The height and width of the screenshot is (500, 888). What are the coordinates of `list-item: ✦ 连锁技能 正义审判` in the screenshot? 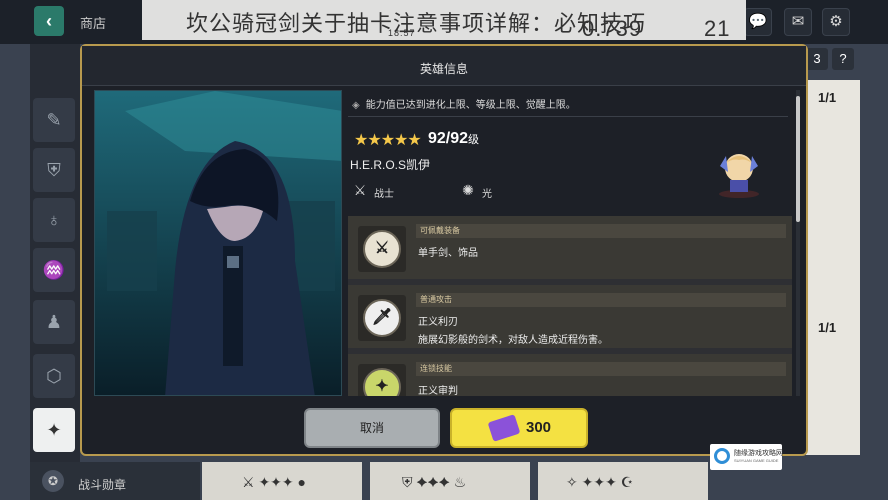 It's located at (570, 375).